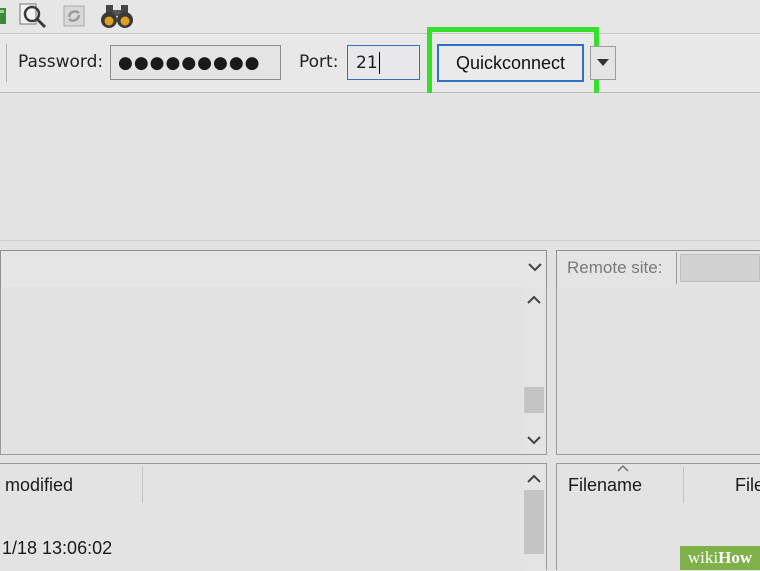 Image resolution: width=760 pixels, height=571 pixels. I want to click on dropdown-arrow-icon, so click(603, 62).